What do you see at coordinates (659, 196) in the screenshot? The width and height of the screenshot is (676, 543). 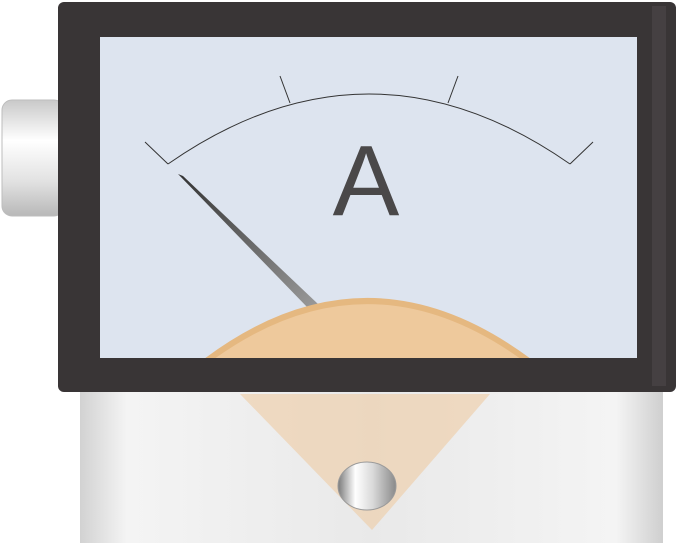 I see `housing-highlight` at bounding box center [659, 196].